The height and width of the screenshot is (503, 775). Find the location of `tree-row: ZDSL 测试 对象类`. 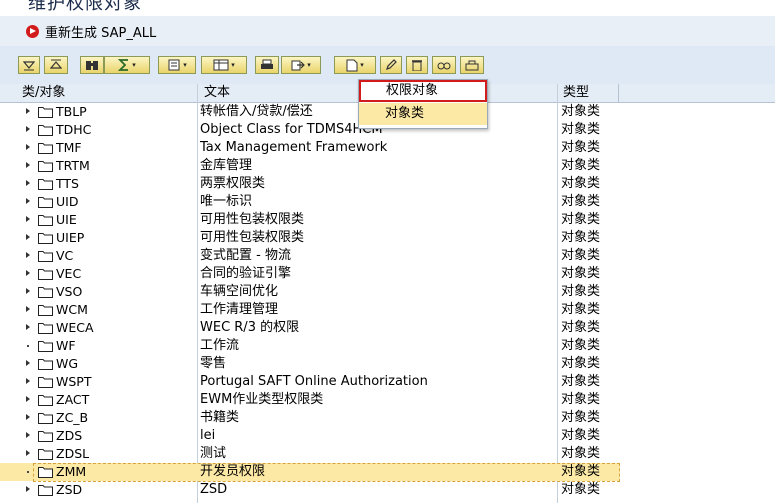

tree-row: ZDSL 测试 对象类 is located at coordinates (310, 454).